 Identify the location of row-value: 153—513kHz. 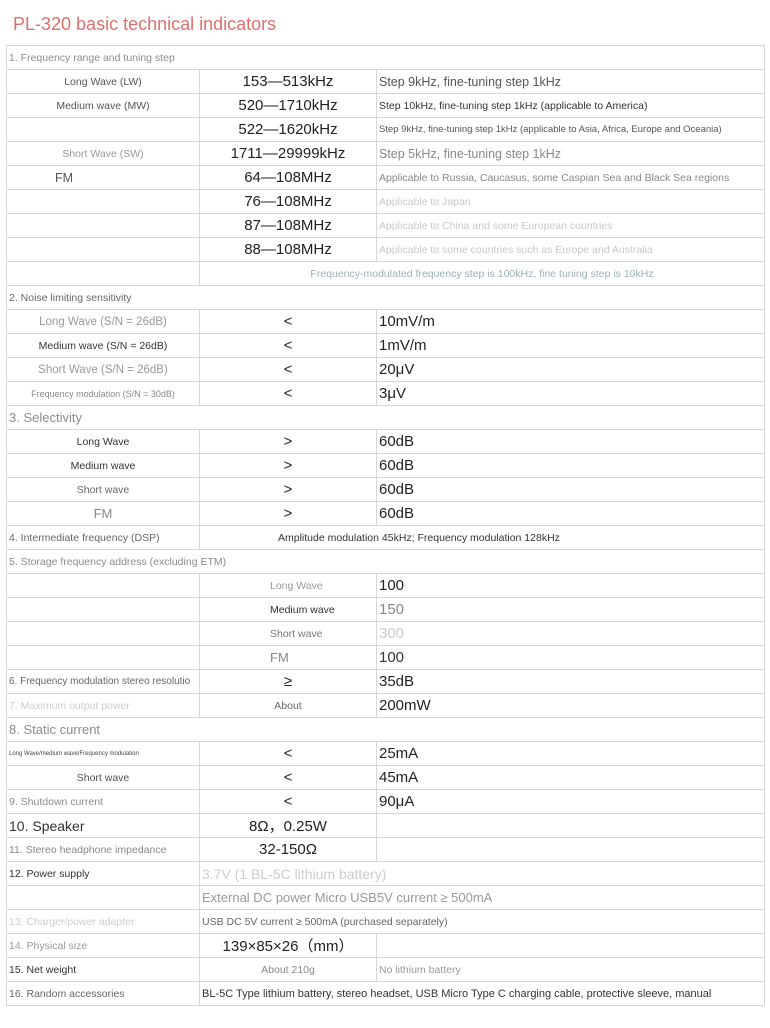
(288, 81).